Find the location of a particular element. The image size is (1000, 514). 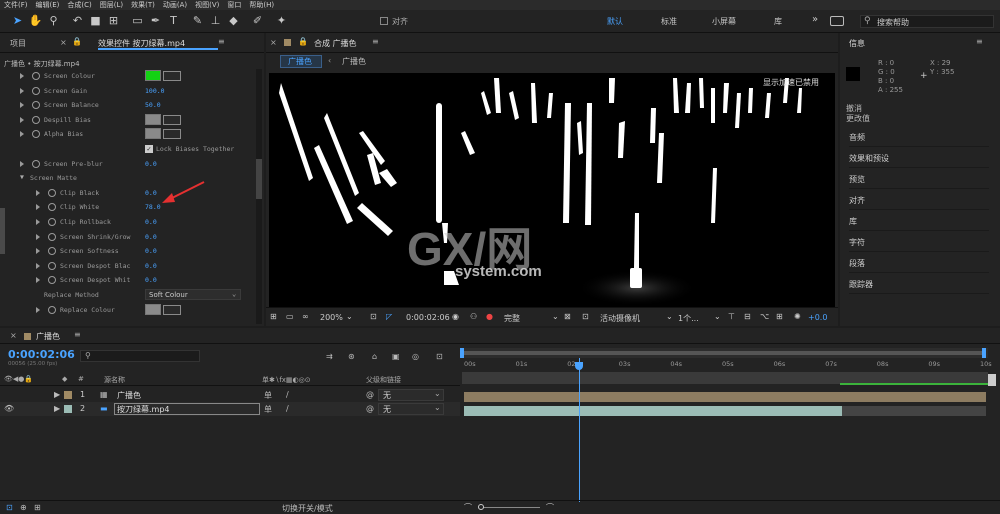

camera-dropdown-icon: ⌄ is located at coordinates (669, 316).